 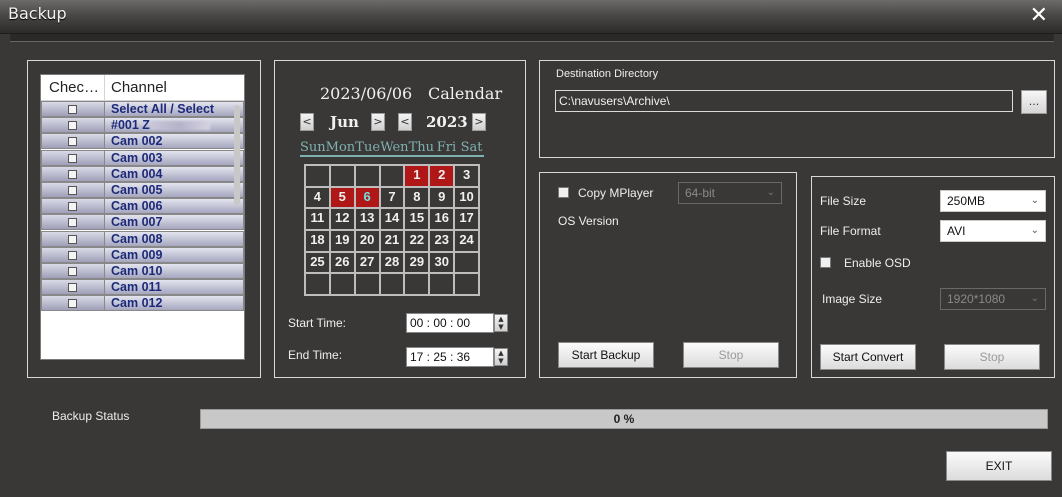 I want to click on calendar-day: 10, so click(x=466, y=197).